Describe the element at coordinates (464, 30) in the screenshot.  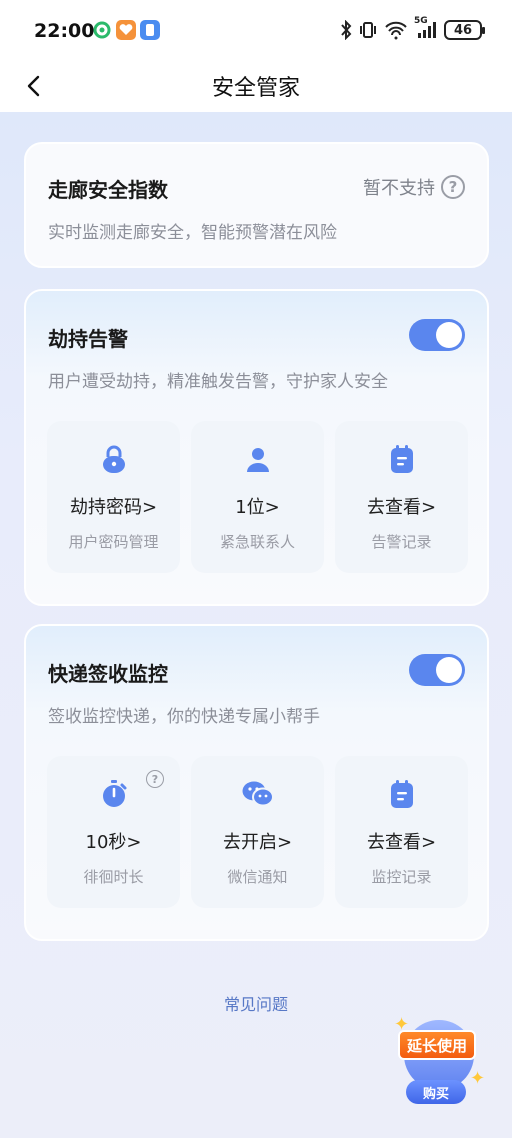
I see `battery-icon: 46` at that location.